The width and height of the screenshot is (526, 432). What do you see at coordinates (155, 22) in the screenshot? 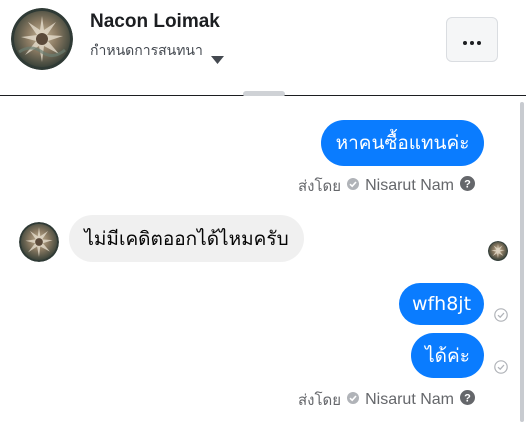
I see `contact-name: Nacon Loimak` at bounding box center [155, 22].